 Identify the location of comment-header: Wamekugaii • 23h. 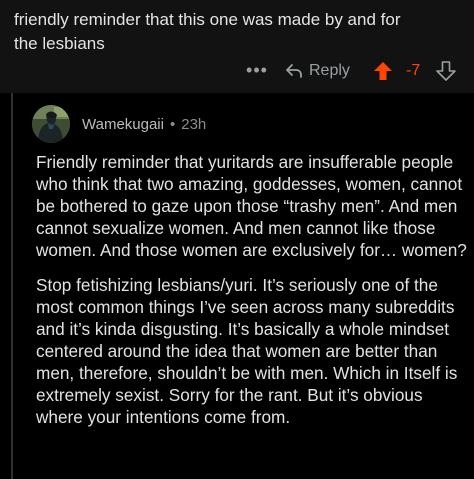
(119, 124).